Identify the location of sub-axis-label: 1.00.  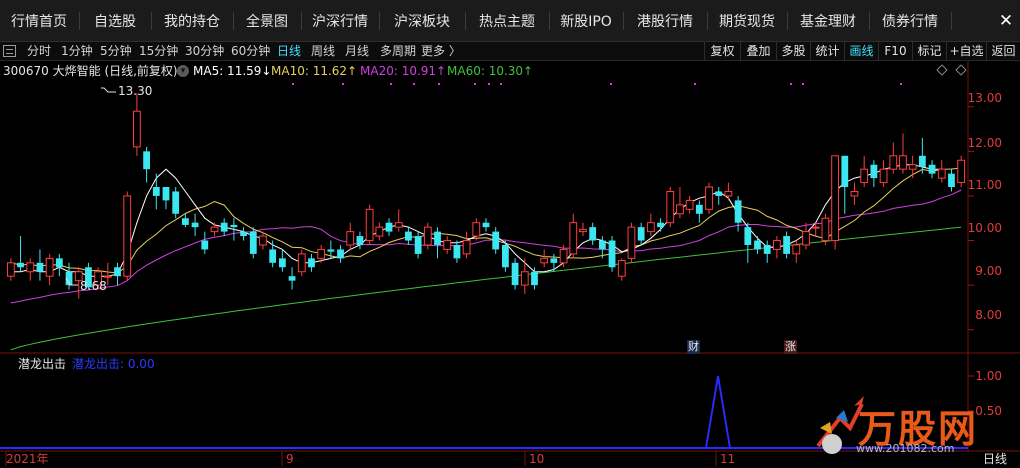
(988, 376).